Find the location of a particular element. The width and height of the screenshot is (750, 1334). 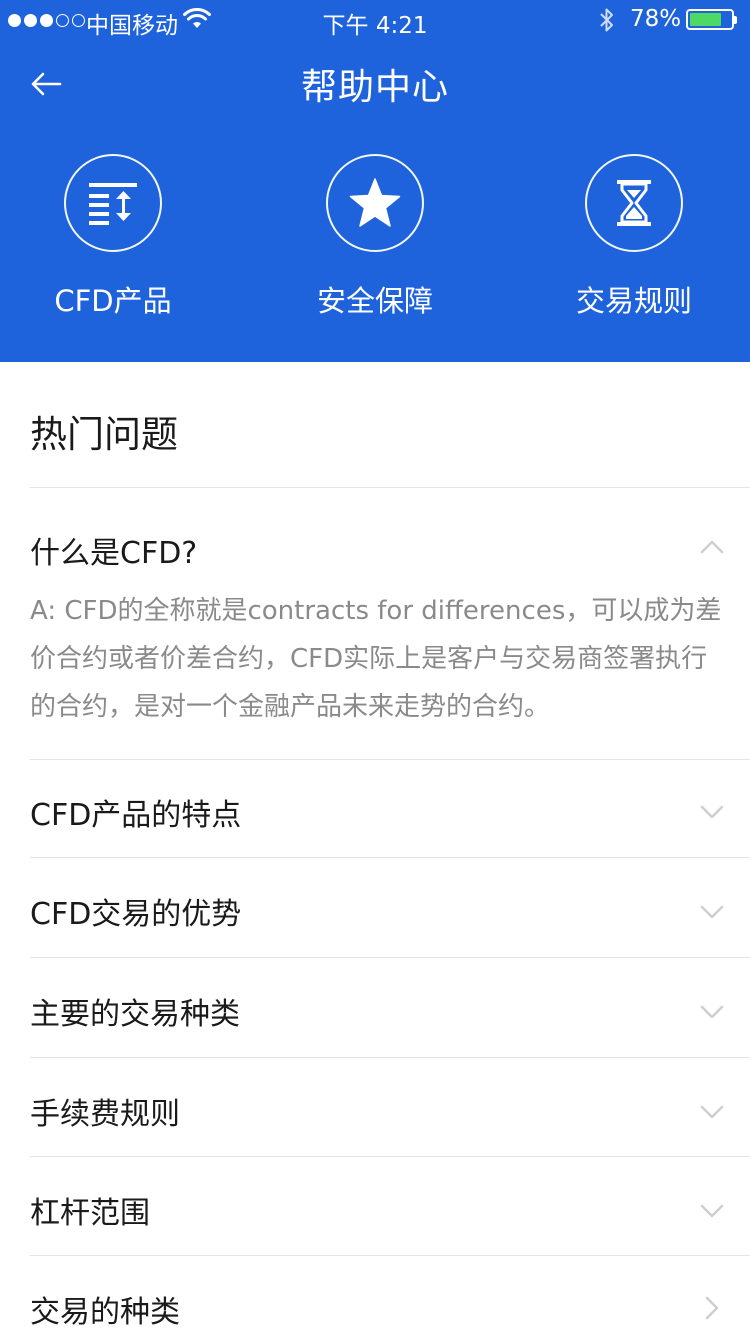

faq-question: 手续费规则 is located at coordinates (105, 1114).